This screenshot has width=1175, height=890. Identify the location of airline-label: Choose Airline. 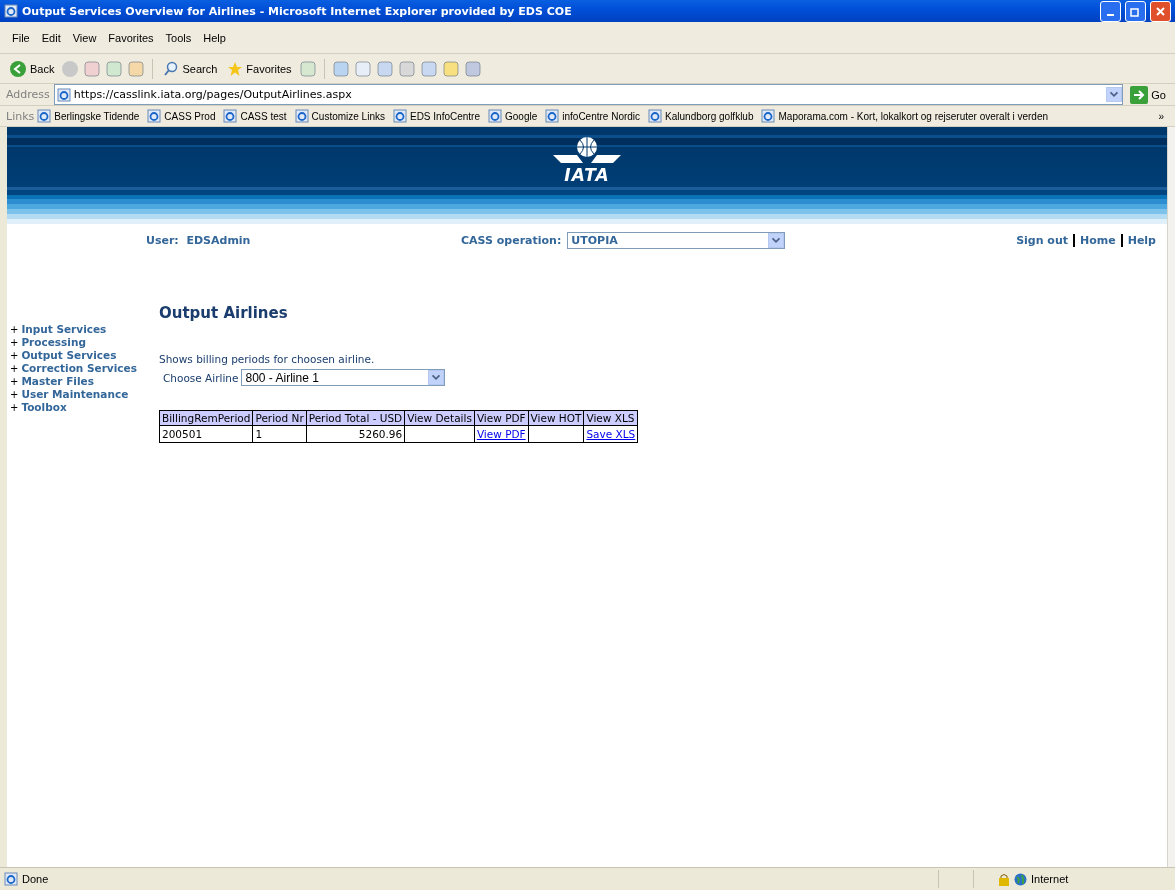
(201, 377).